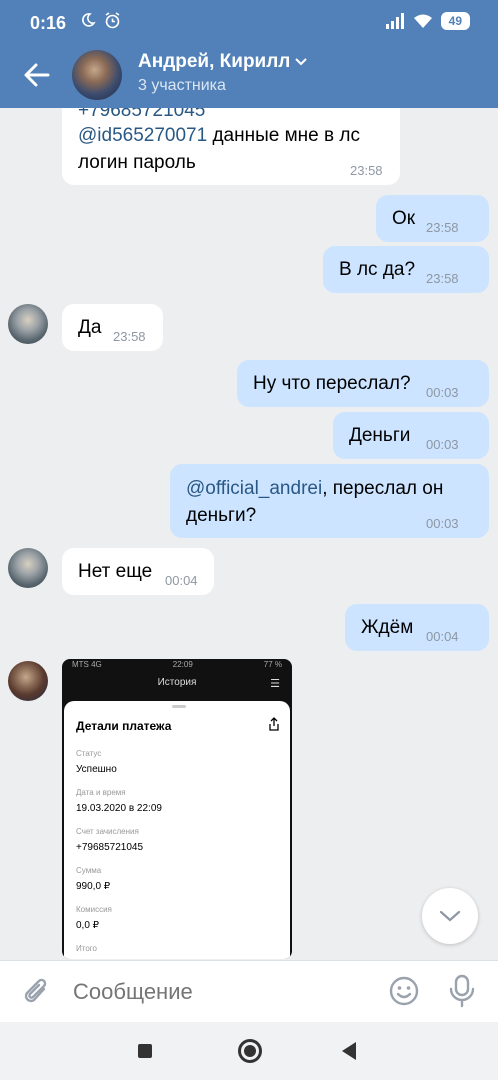  I want to click on message-bubble-outgoing: Деньги 00:03, so click(411, 435).